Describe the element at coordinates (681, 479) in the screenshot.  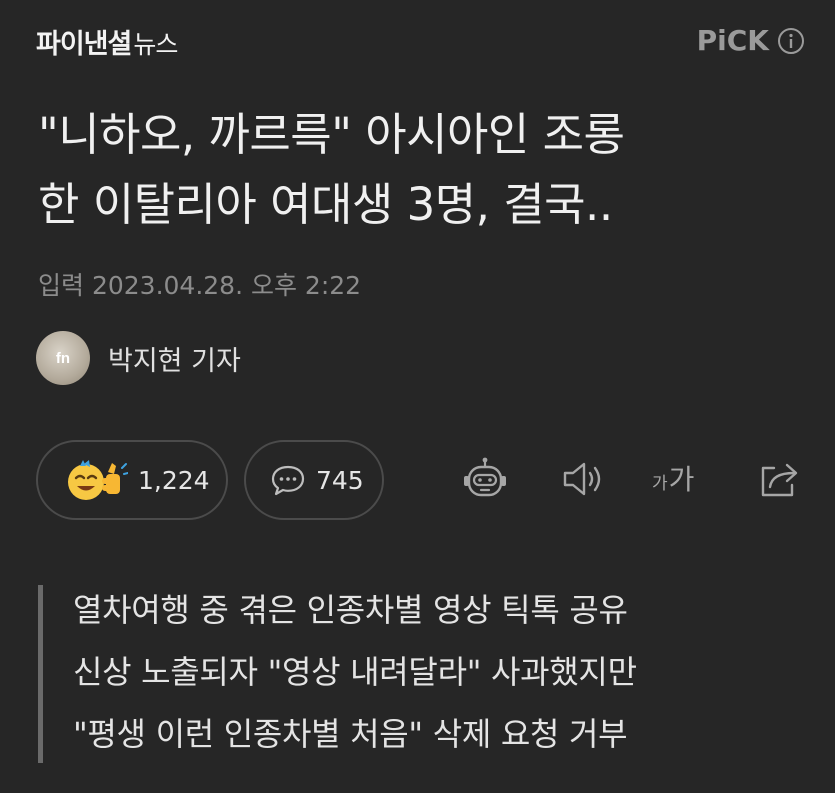
I see `font-size-large-label: 가` at that location.